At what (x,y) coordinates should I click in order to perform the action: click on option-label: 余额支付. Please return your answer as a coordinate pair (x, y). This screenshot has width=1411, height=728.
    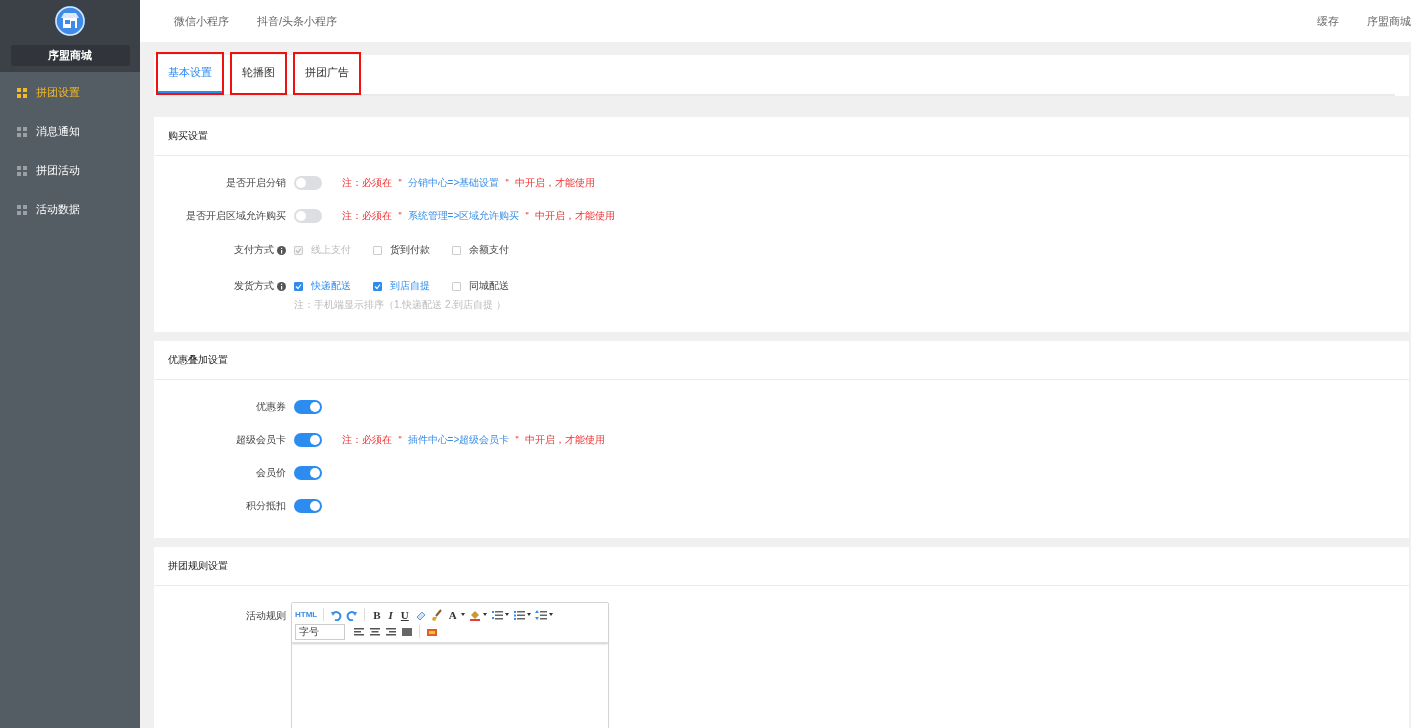
    Looking at the image, I should click on (489, 250).